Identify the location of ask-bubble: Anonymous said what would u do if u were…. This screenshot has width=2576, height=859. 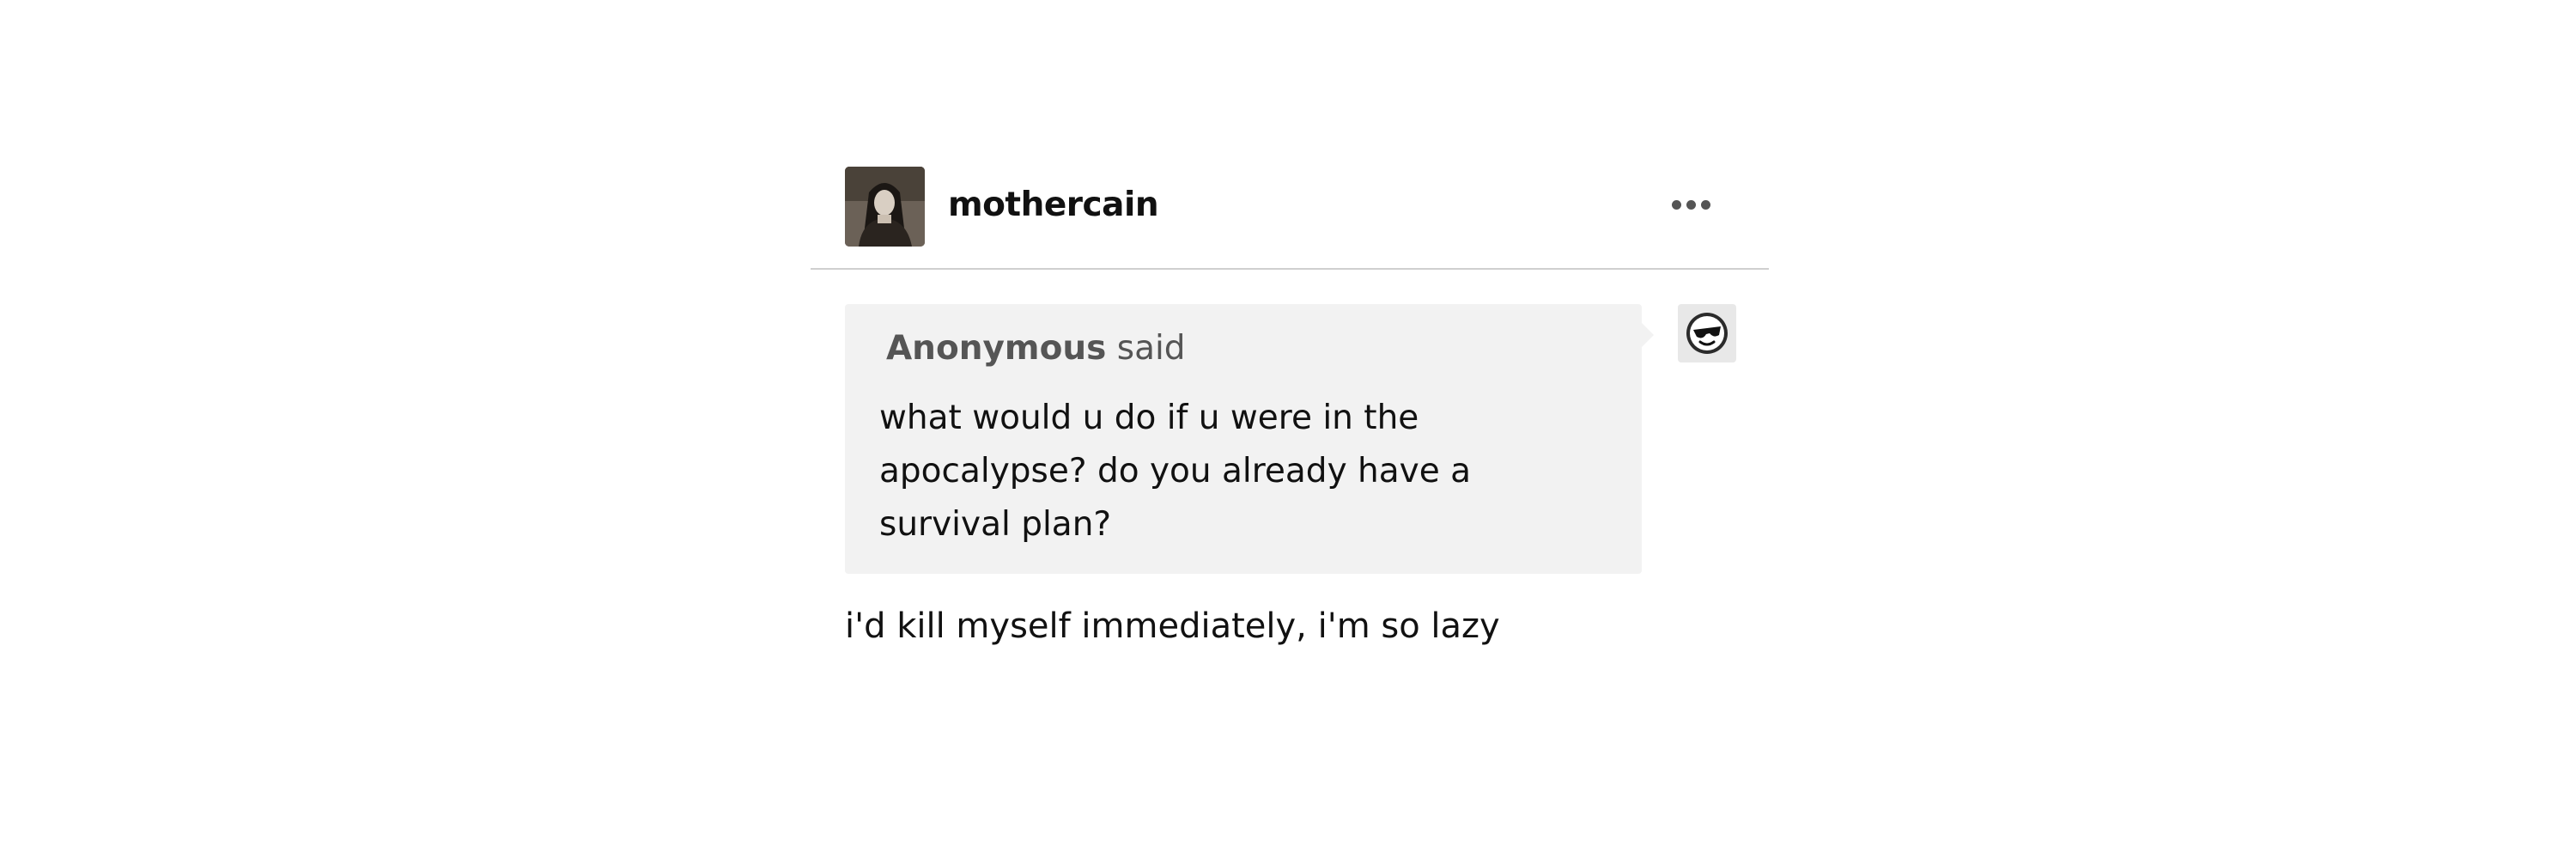
(1250, 439).